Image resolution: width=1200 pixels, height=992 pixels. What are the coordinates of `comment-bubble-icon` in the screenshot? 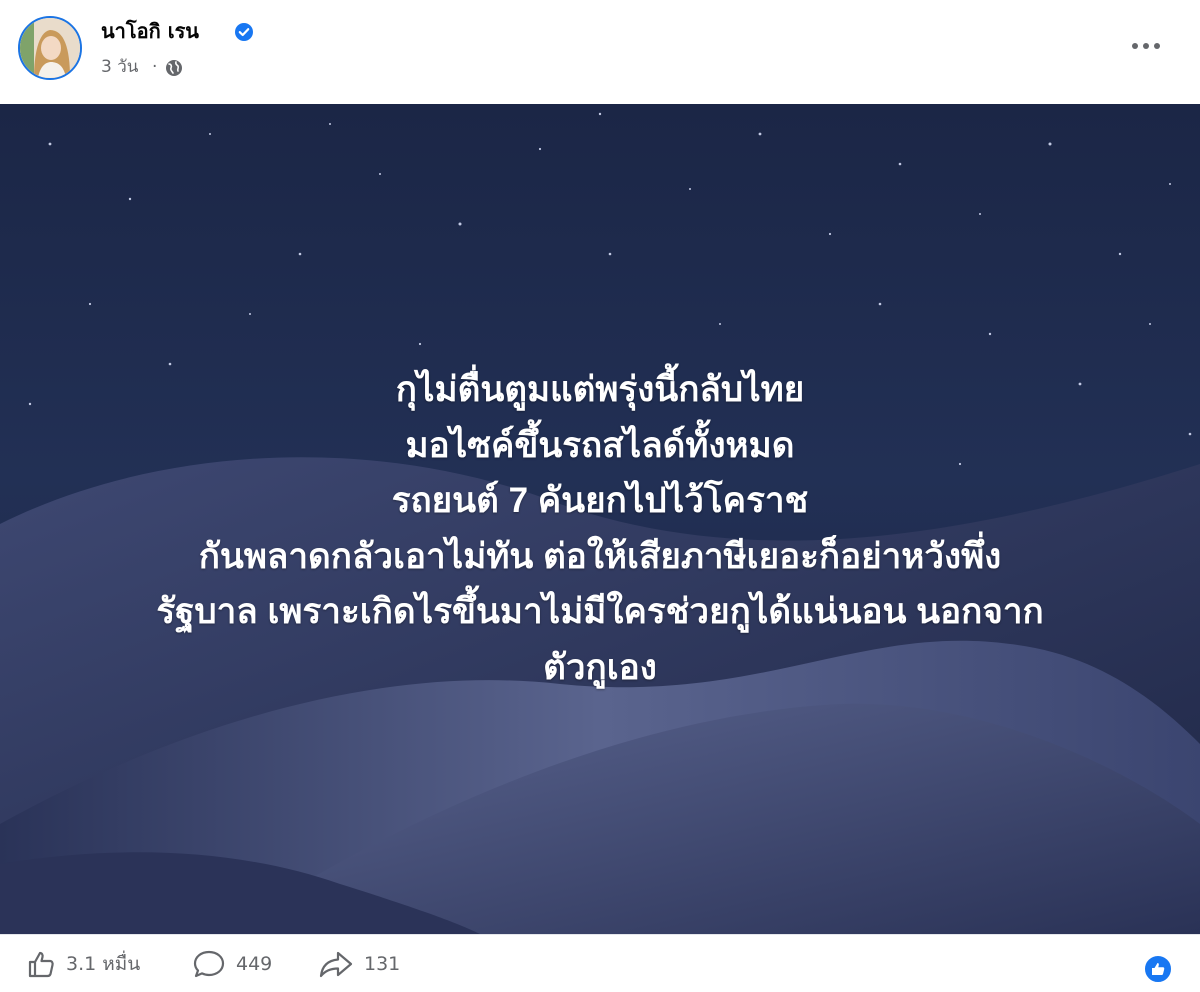 It's located at (209, 963).